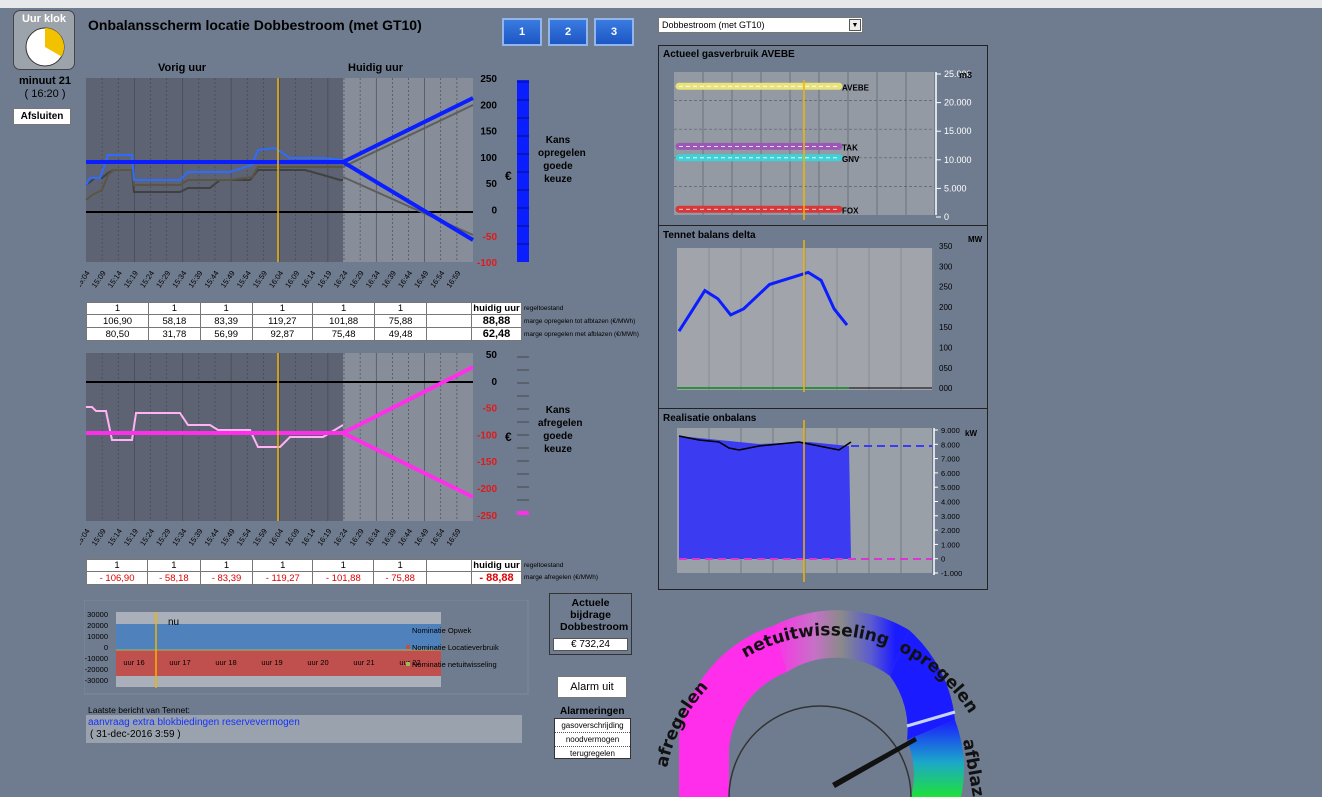 This screenshot has height=797, width=1322. Describe the element at coordinates (276, 279) in the screenshot. I see `x-tick-label: 16:04` at that location.